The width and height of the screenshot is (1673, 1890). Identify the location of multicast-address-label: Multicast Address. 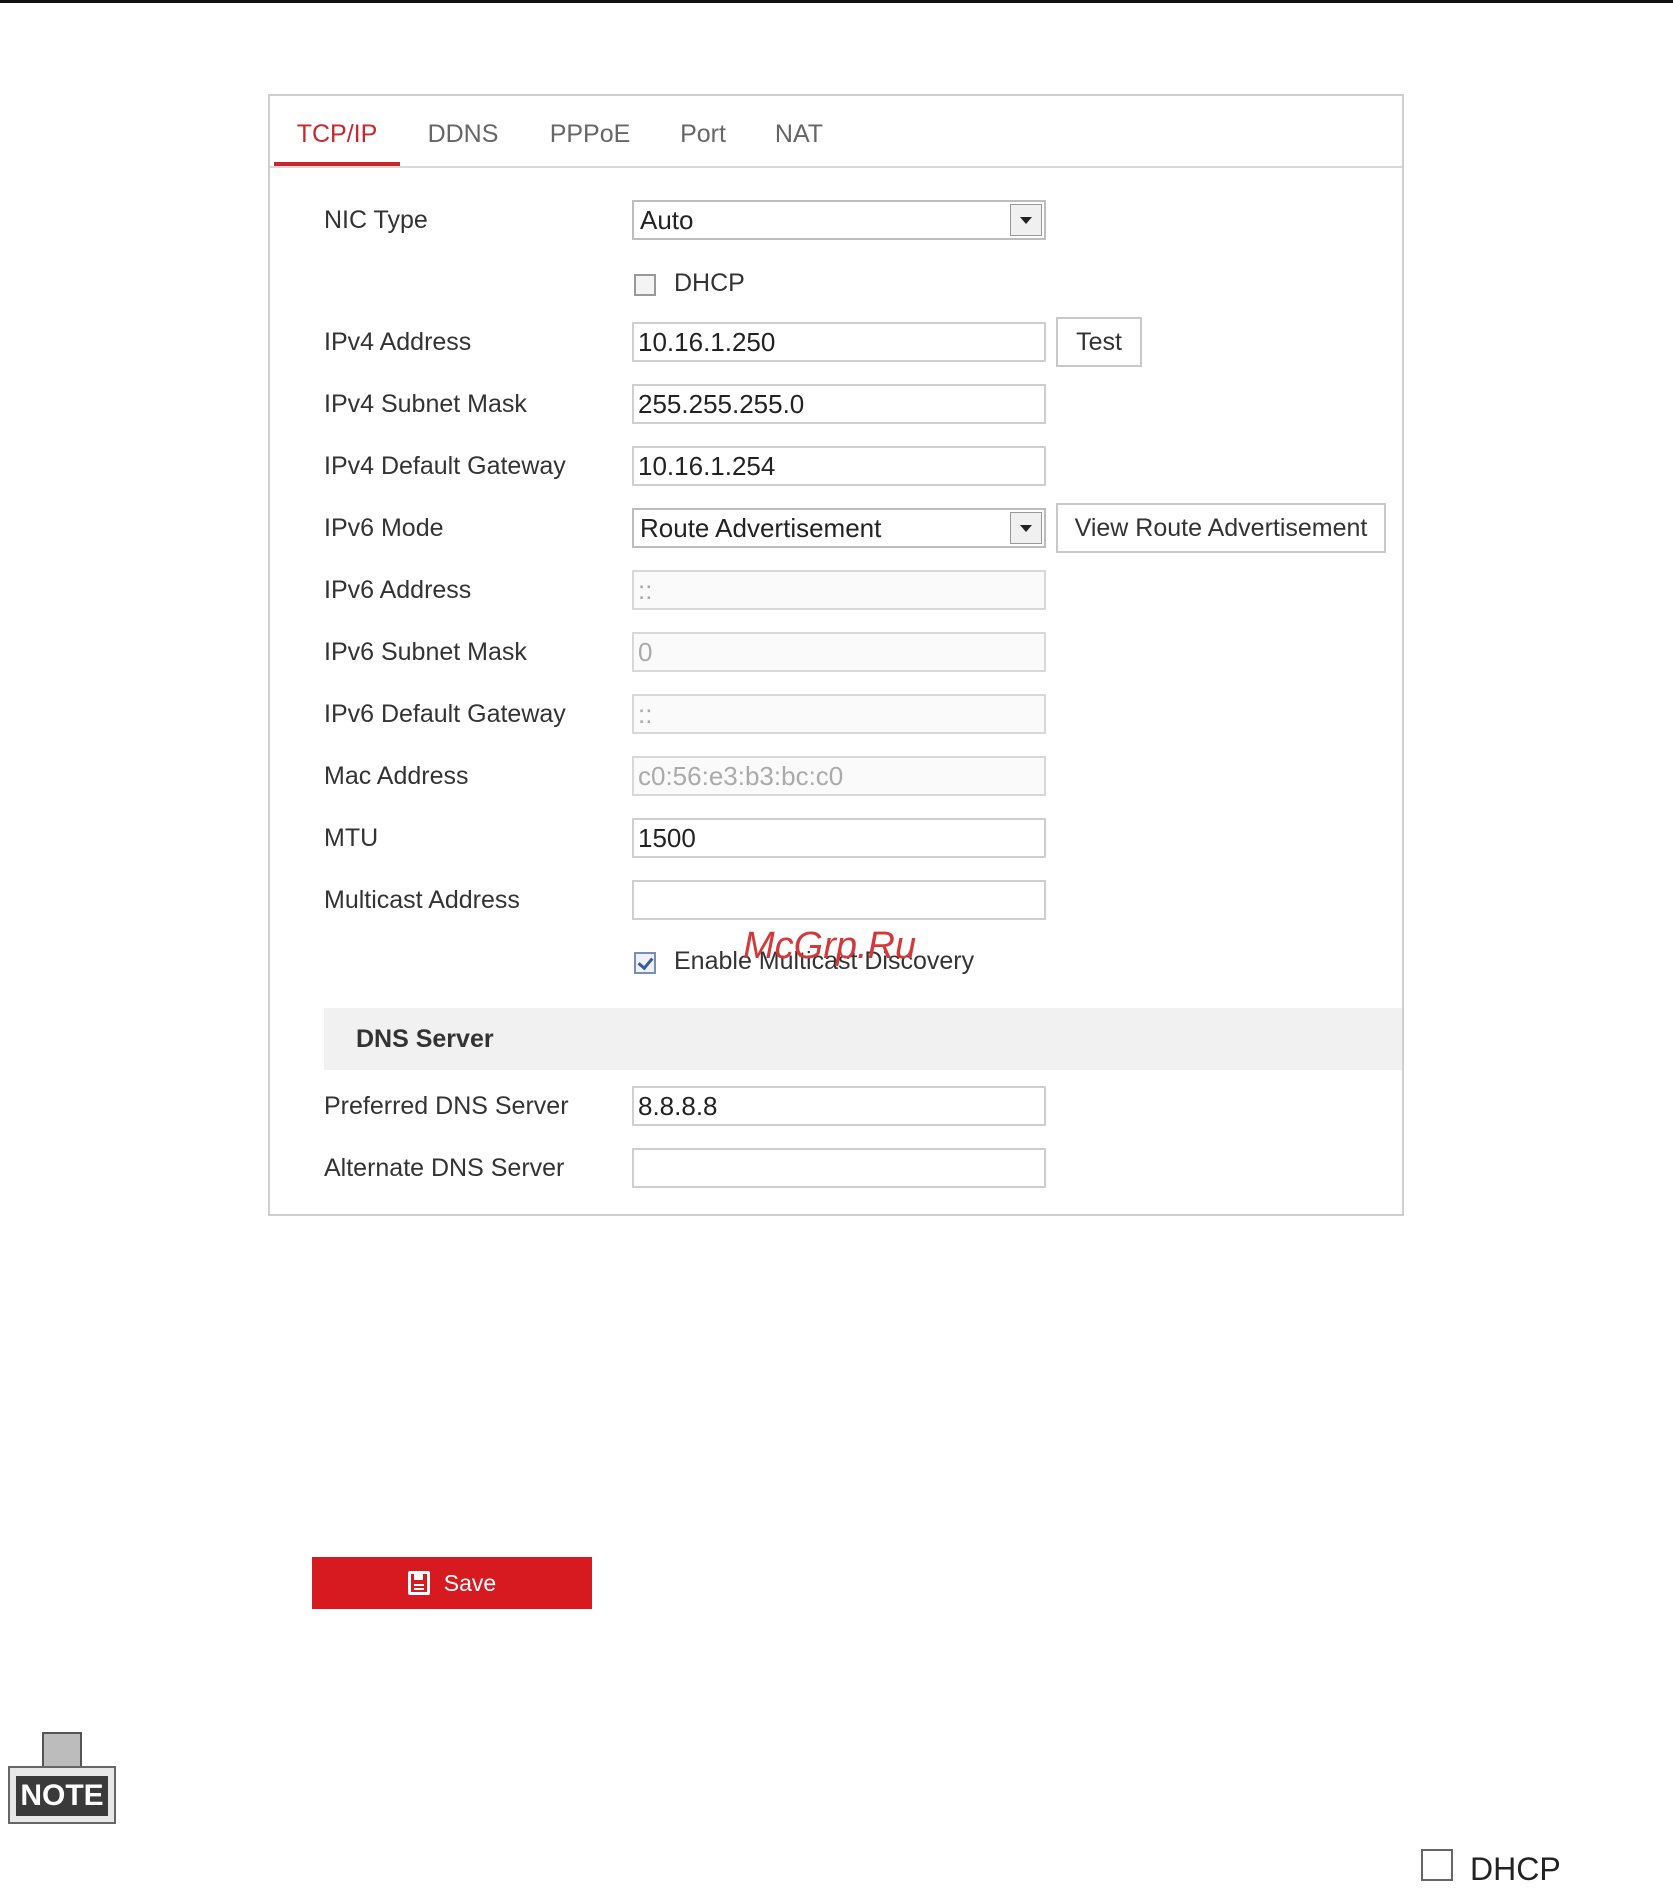
(422, 900).